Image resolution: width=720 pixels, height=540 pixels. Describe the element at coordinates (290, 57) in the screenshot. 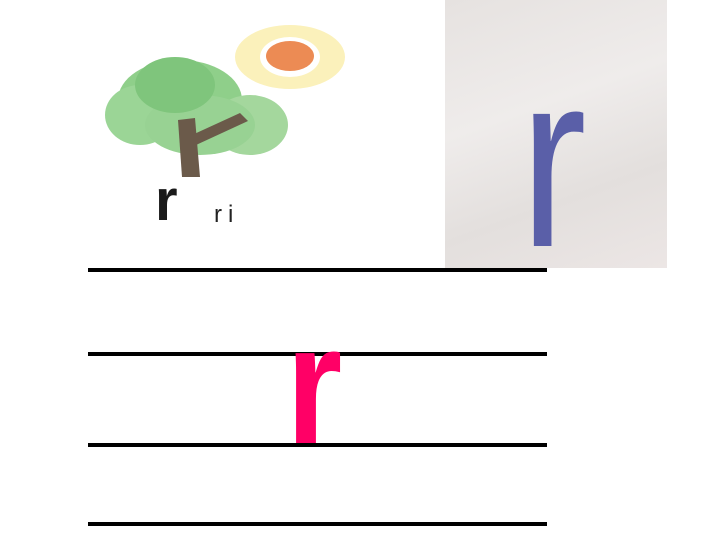

I see `sun-icon` at that location.